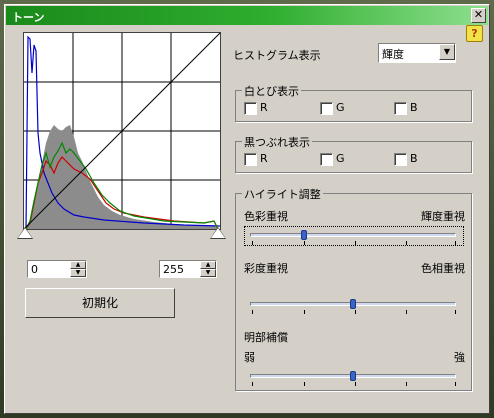 Image resolution: width=494 pixels, height=418 pixels. Describe the element at coordinates (400, 108) in the screenshot. I see `white-b-checkbox` at that location.